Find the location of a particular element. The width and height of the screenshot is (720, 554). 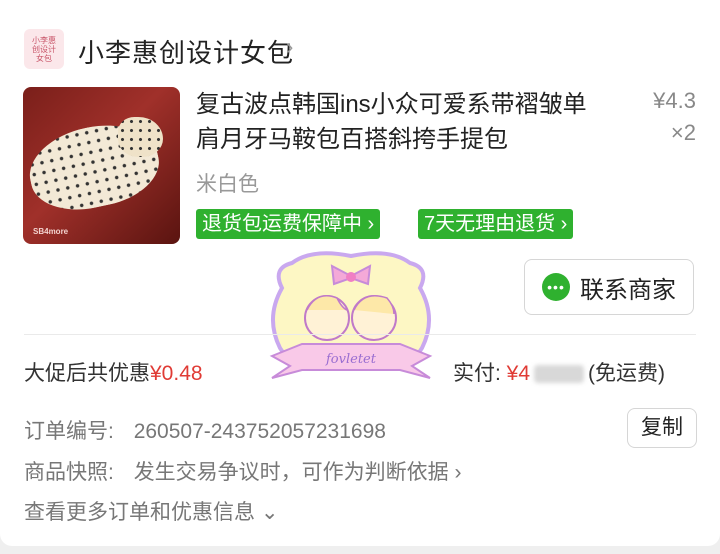

blurred-value is located at coordinates (559, 374).